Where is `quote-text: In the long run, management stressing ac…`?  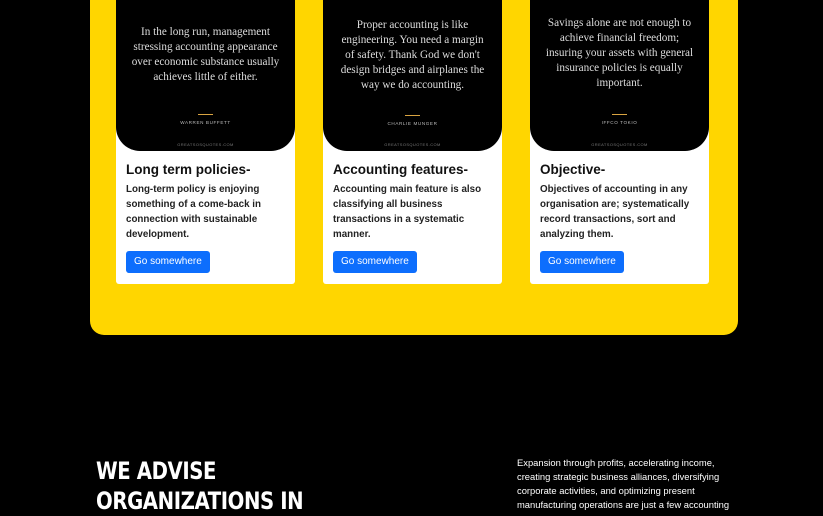
quote-text: In the long run, management stressing ac… is located at coordinates (205, 54).